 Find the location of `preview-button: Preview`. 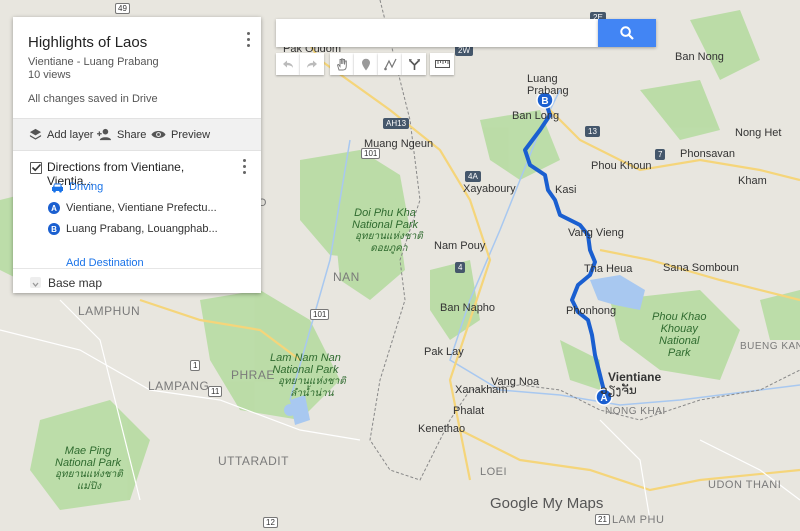

preview-button: Preview is located at coordinates (180, 134).